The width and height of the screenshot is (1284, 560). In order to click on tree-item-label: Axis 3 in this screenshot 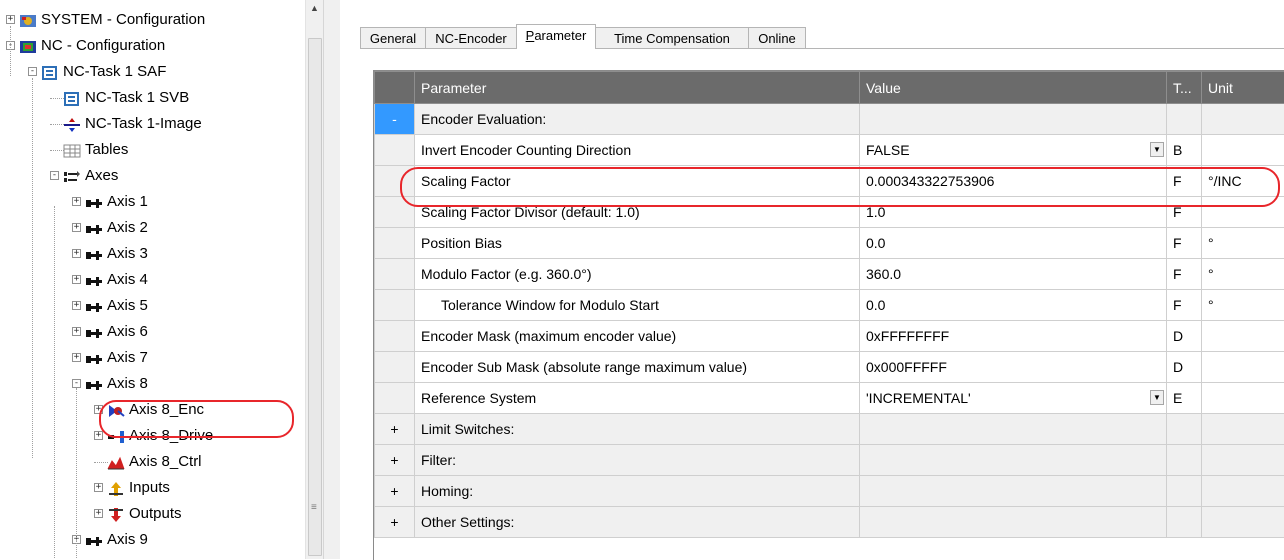, I will do `click(127, 254)`.